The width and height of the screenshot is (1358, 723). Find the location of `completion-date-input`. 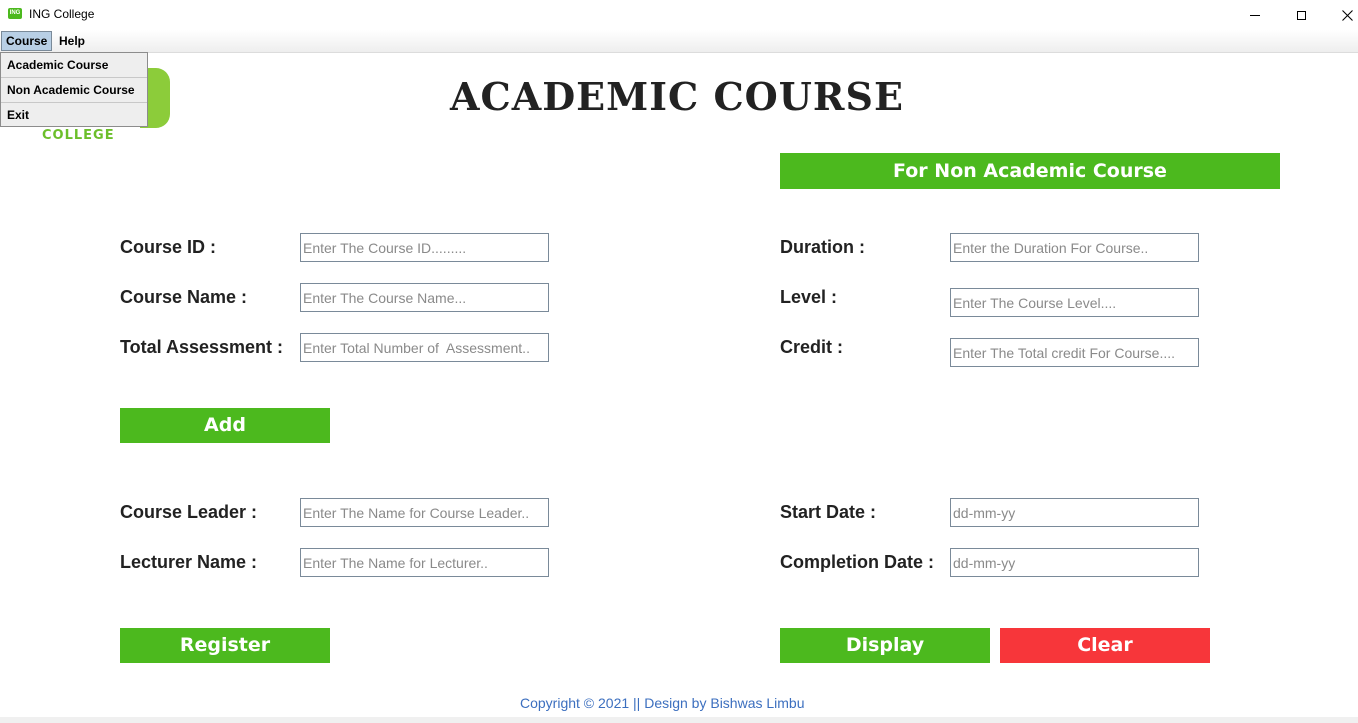

completion-date-input is located at coordinates (1074, 562).